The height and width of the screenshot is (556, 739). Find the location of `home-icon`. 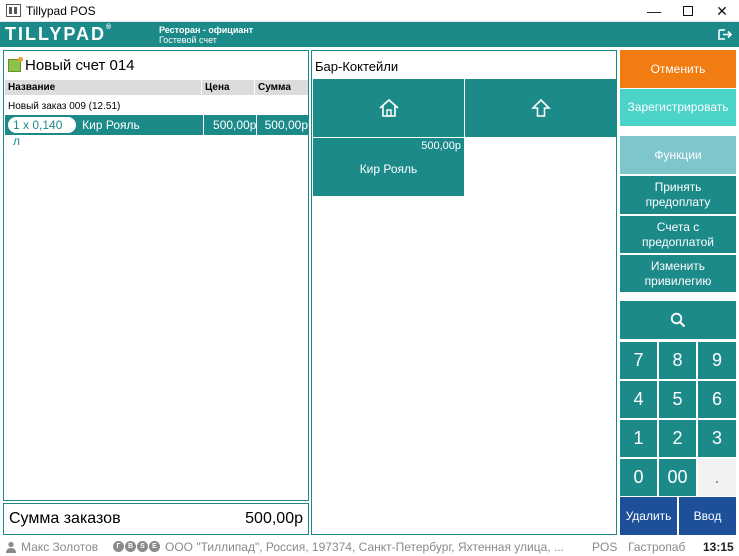

home-icon is located at coordinates (388, 107).